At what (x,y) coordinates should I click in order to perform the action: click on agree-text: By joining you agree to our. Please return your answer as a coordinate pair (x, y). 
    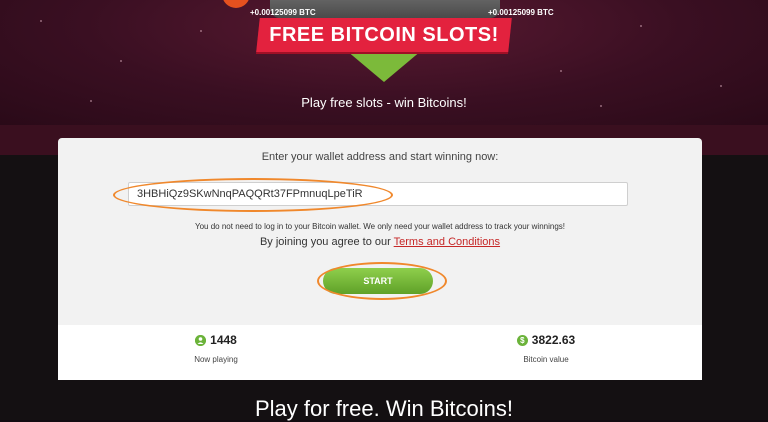
    Looking at the image, I should click on (326, 242).